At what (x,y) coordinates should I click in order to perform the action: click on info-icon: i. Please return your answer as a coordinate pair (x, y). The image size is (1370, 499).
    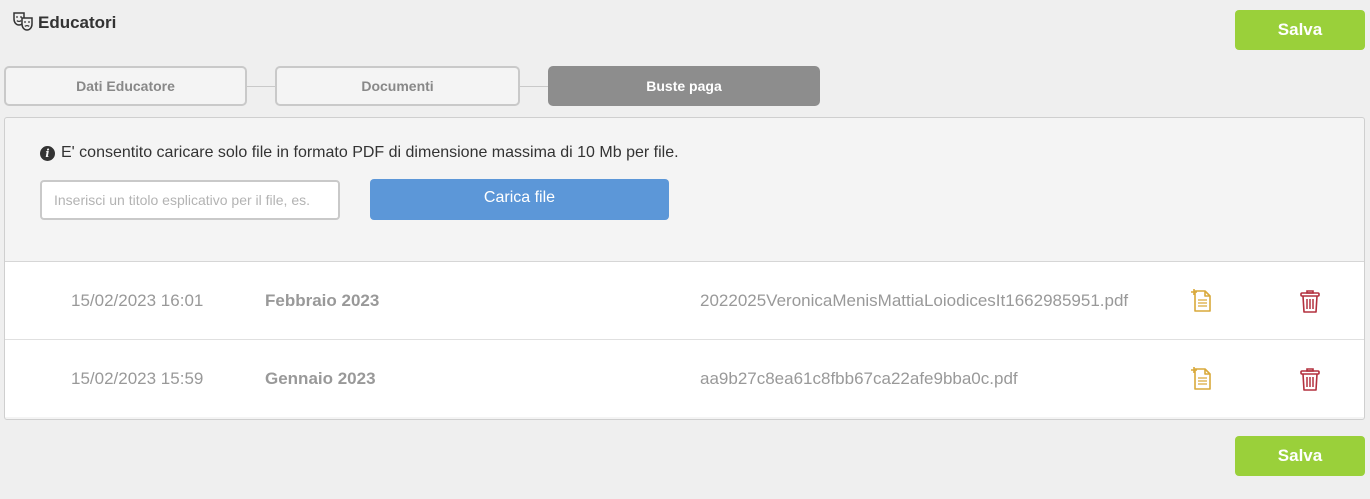
    Looking at the image, I should click on (47, 153).